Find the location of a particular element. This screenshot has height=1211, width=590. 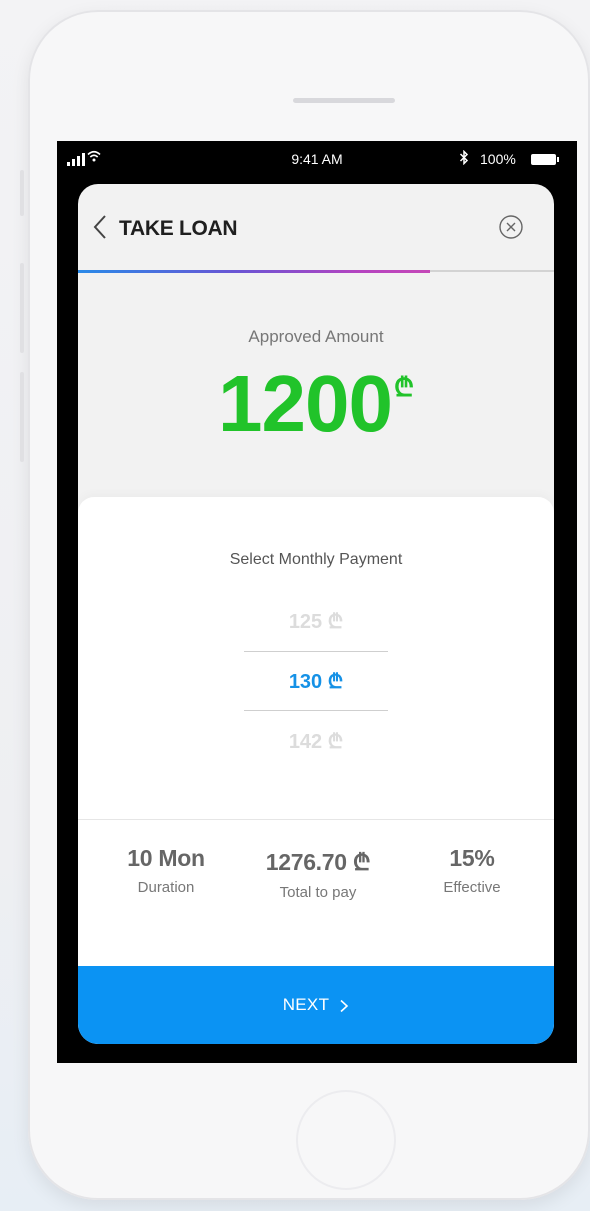

header: TAKE LOAN is located at coordinates (316, 228).